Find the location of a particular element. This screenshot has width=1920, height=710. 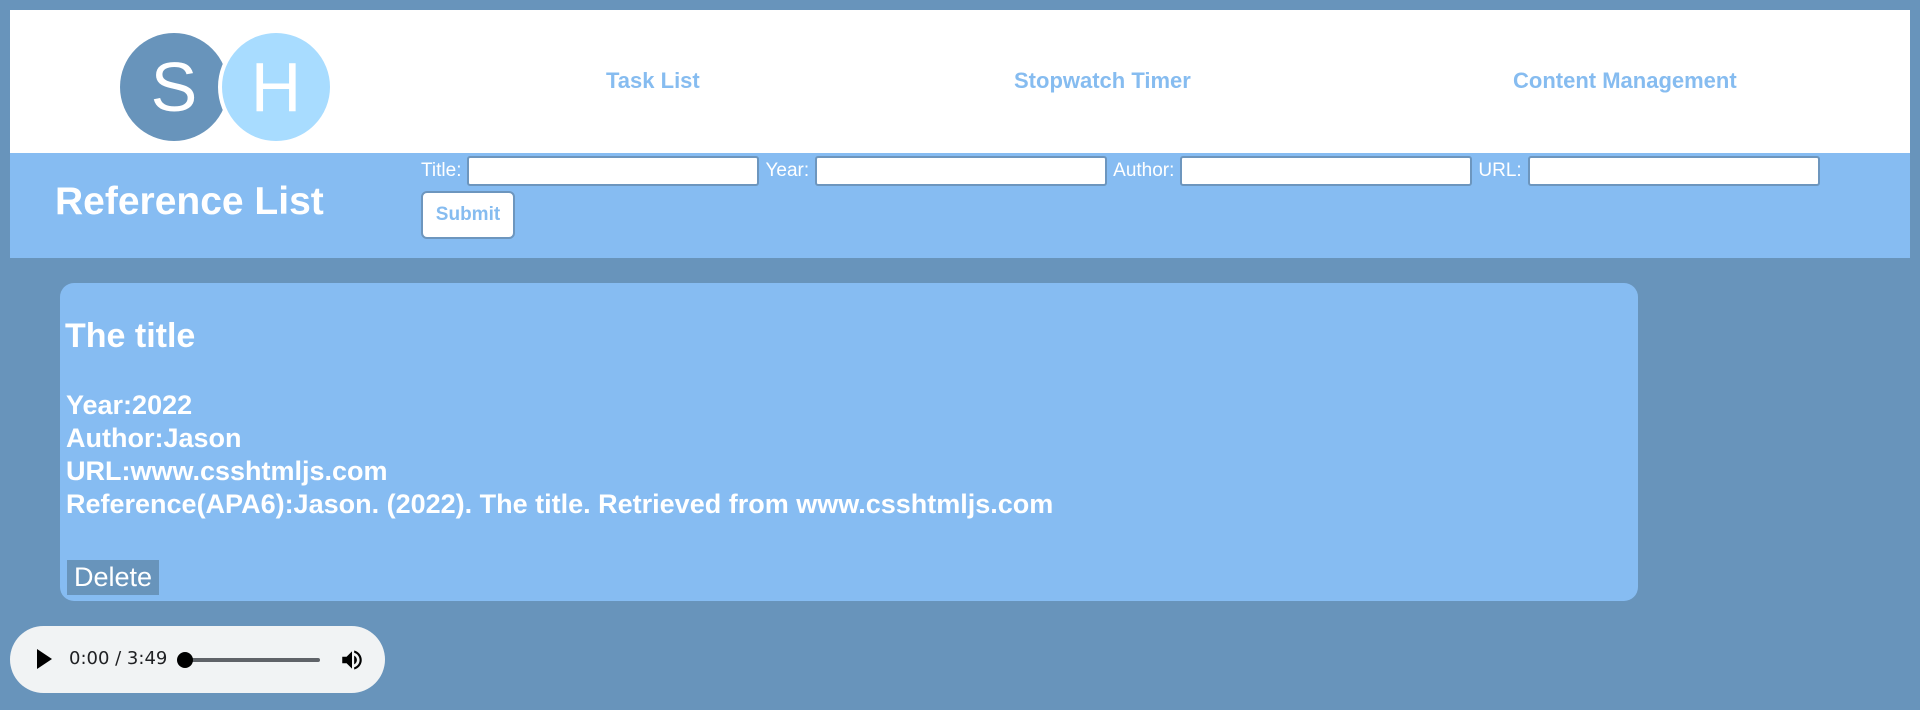

nav-link-stopwatch-timer: Stopwatch Timer is located at coordinates (1102, 81).